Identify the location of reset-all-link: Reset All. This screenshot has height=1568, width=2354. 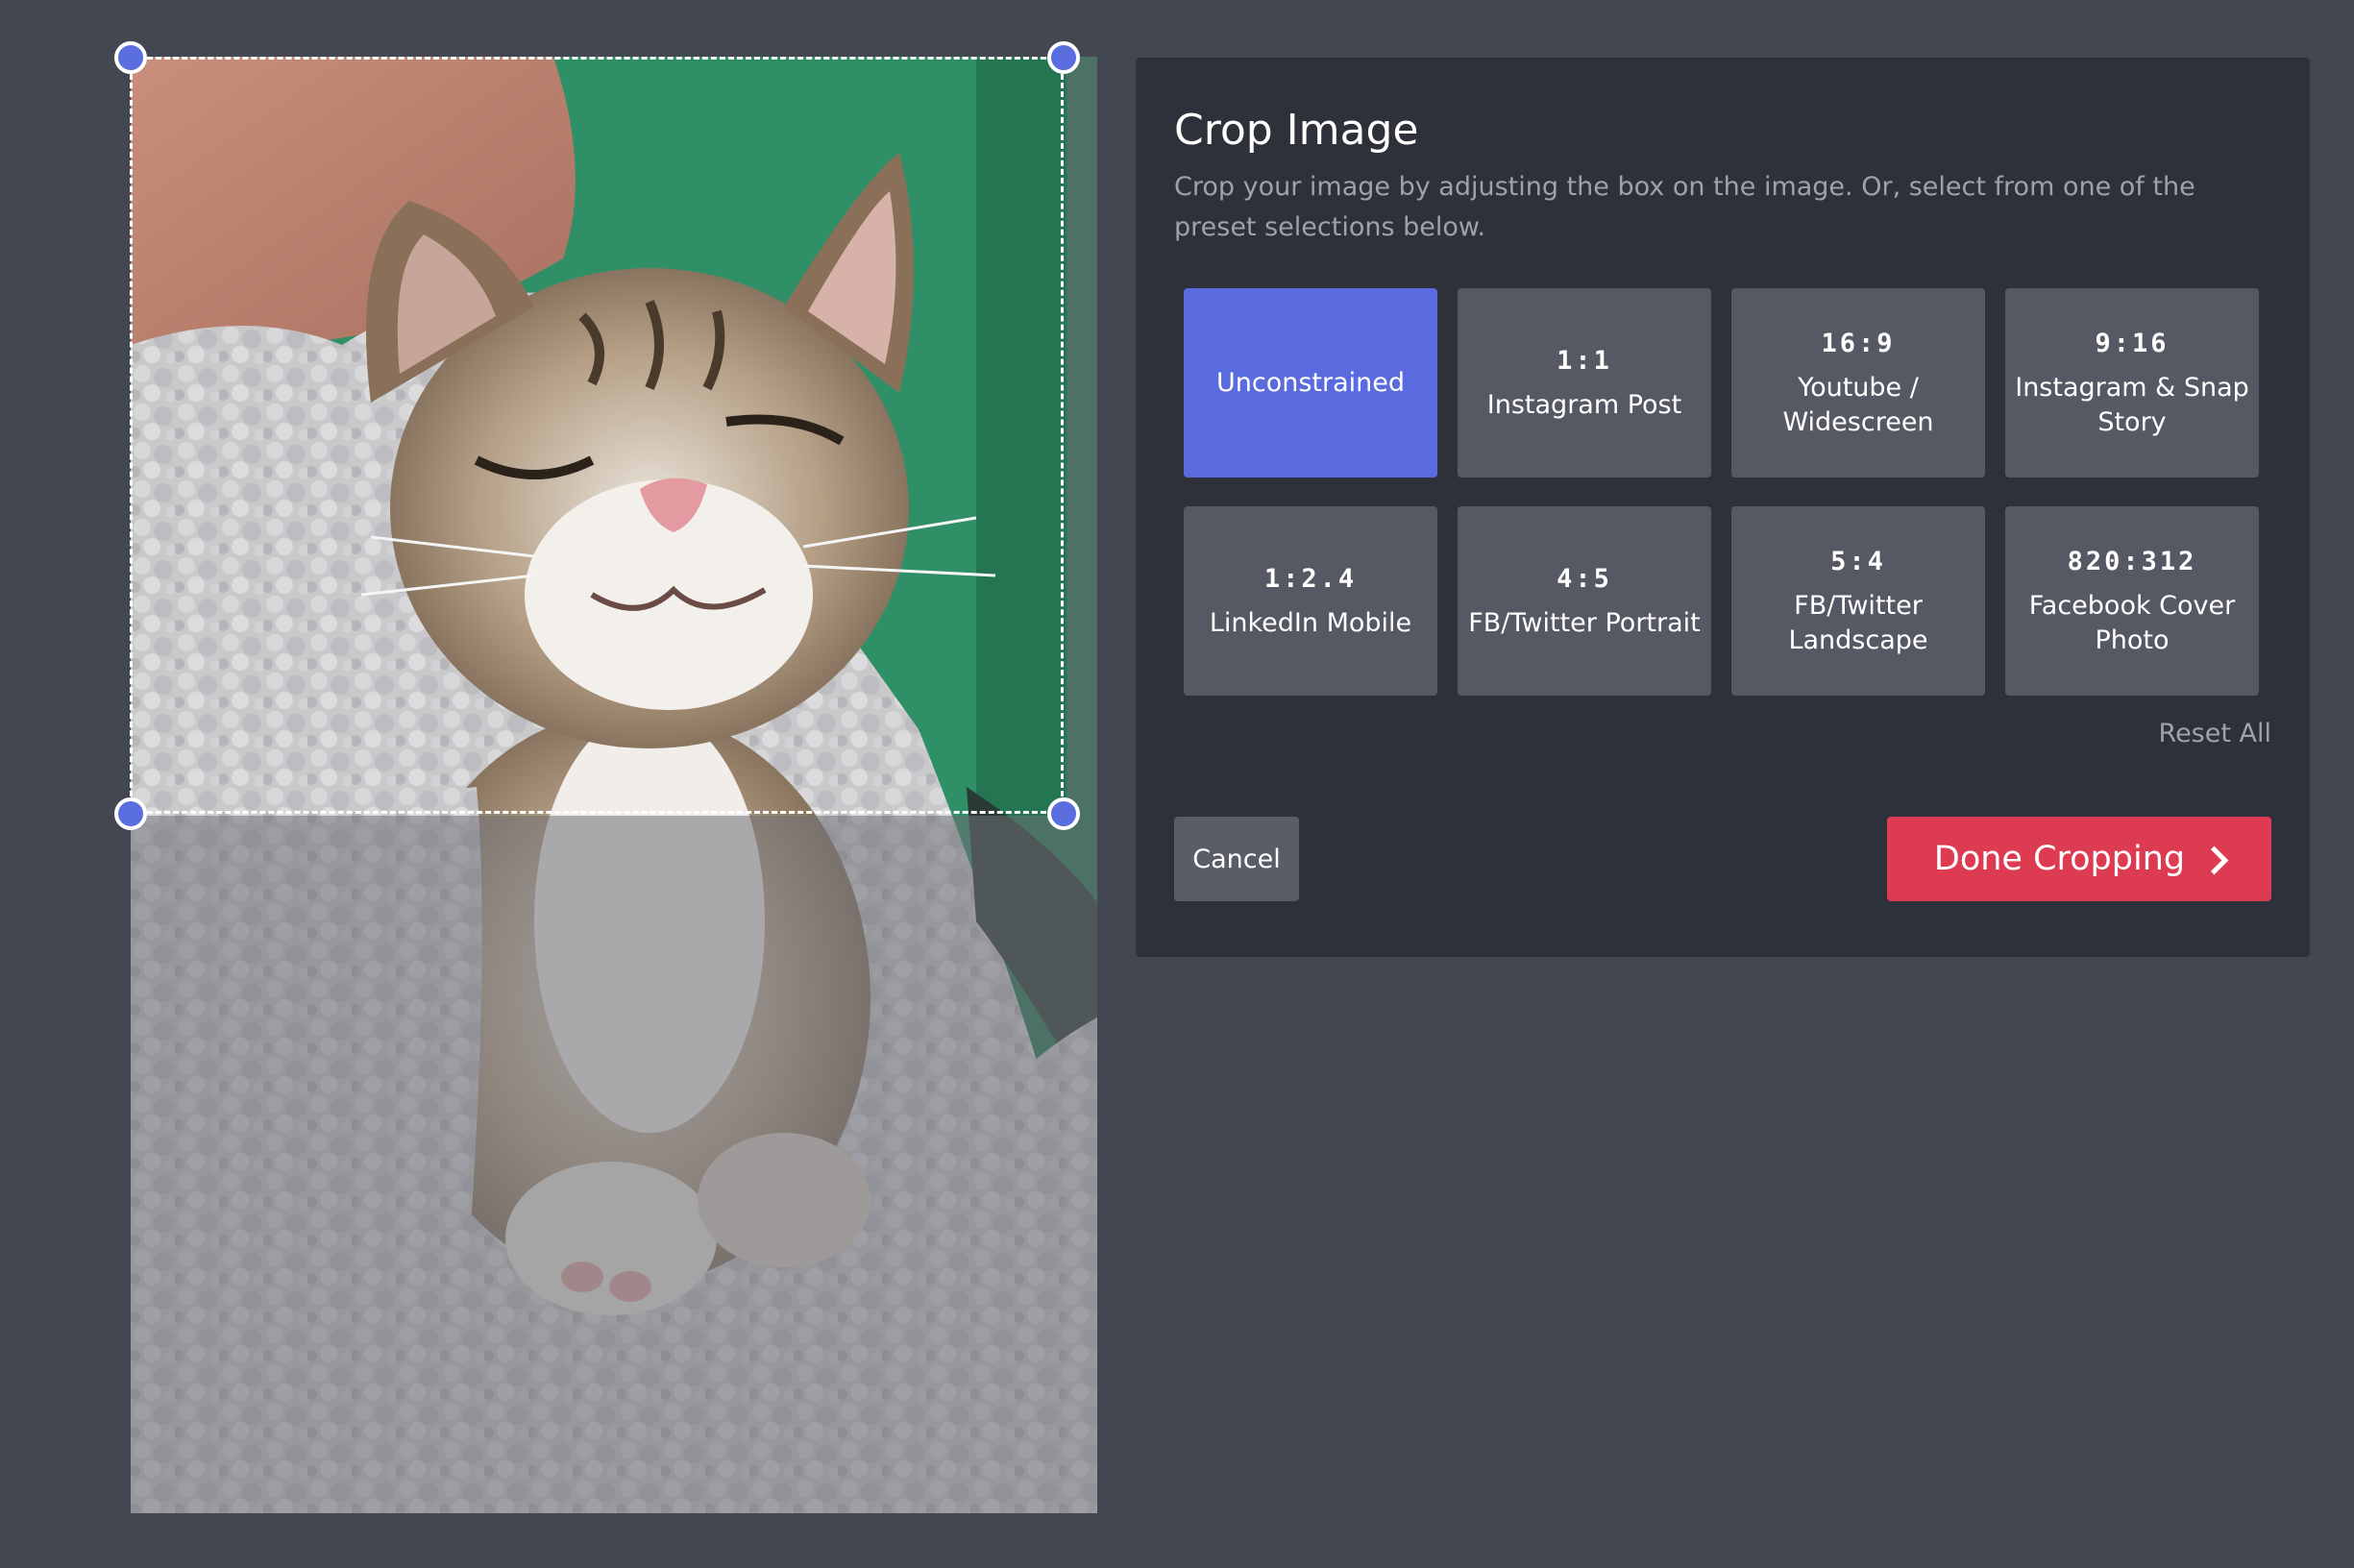
(2215, 733).